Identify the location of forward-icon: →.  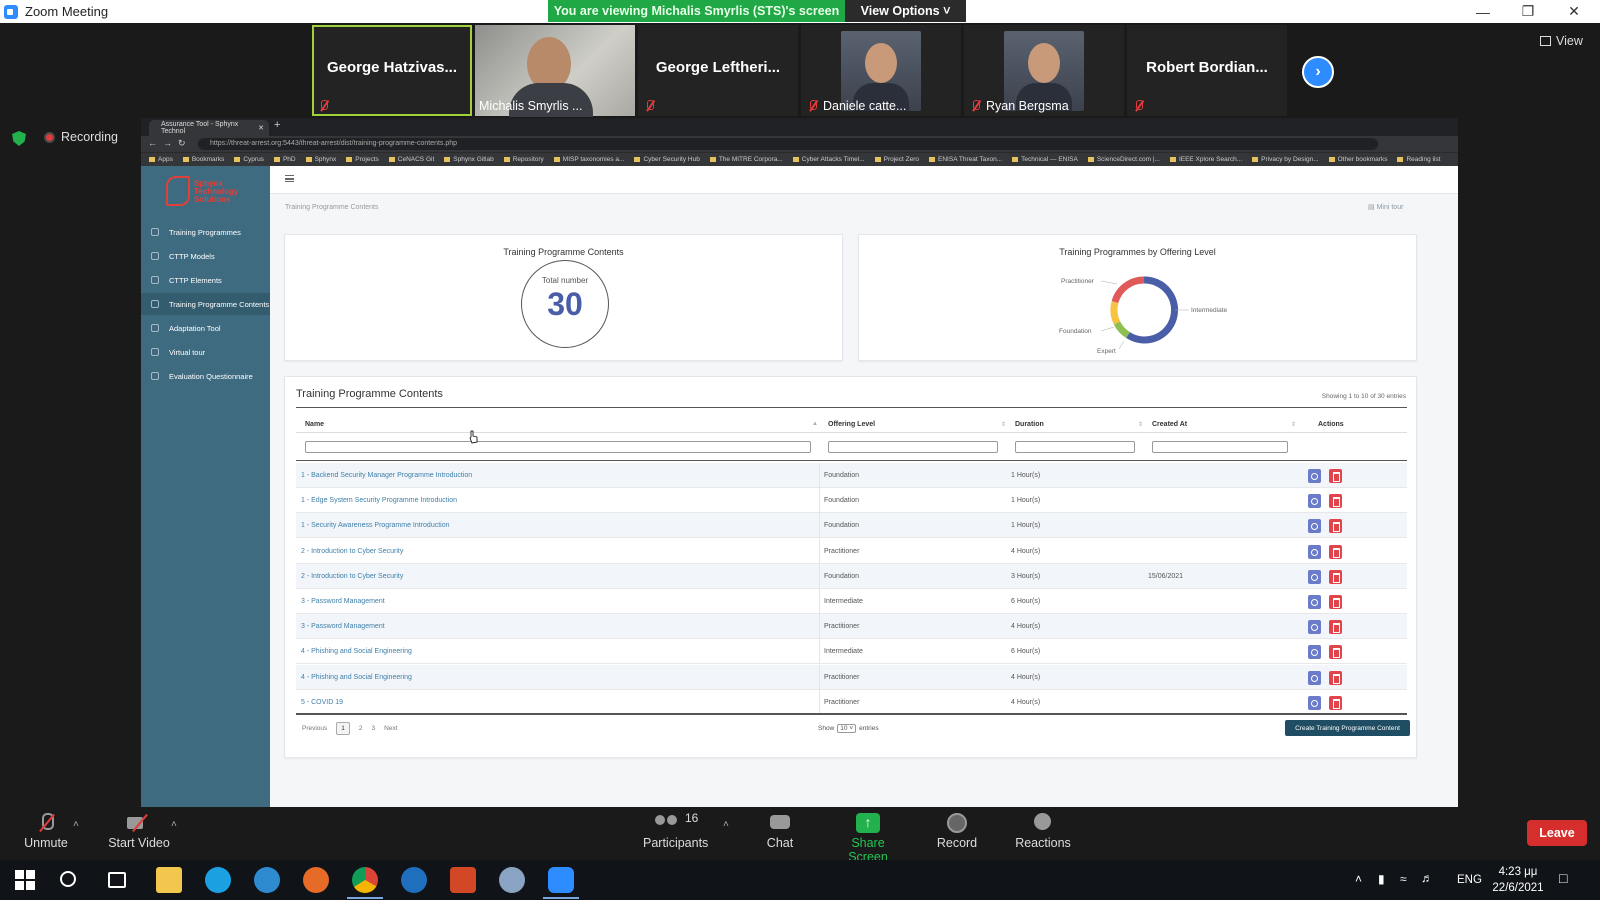
(167, 143).